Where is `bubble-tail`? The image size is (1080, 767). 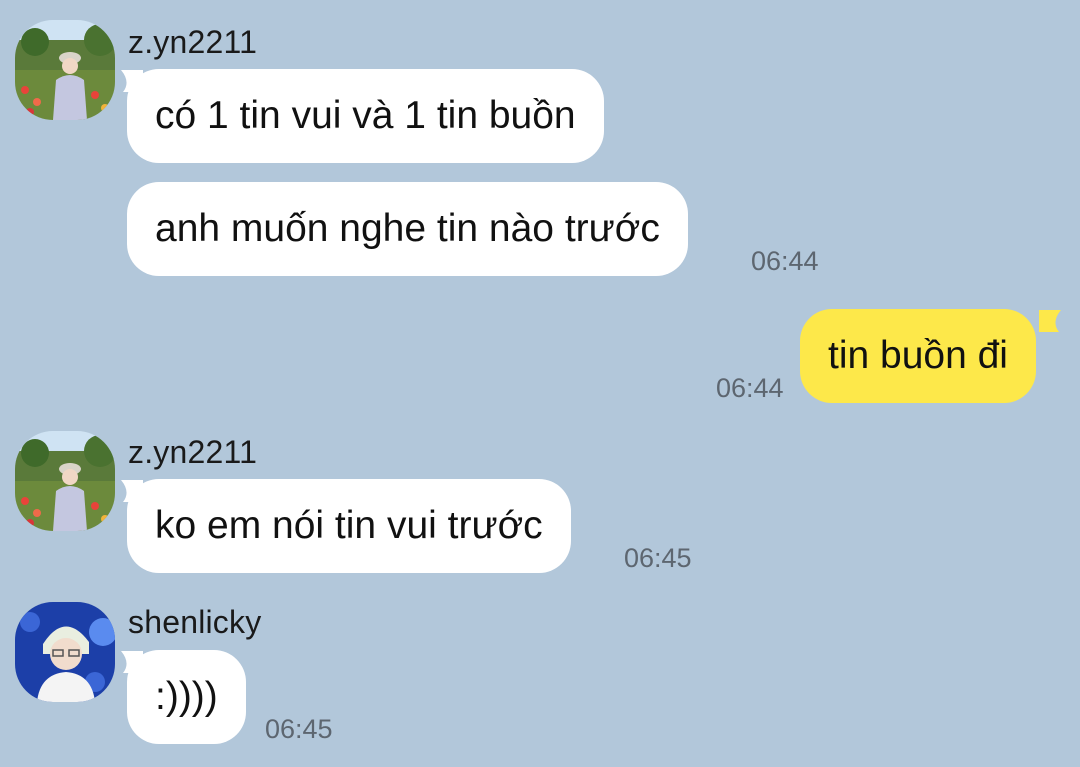
bubble-tail is located at coordinates (1050, 321).